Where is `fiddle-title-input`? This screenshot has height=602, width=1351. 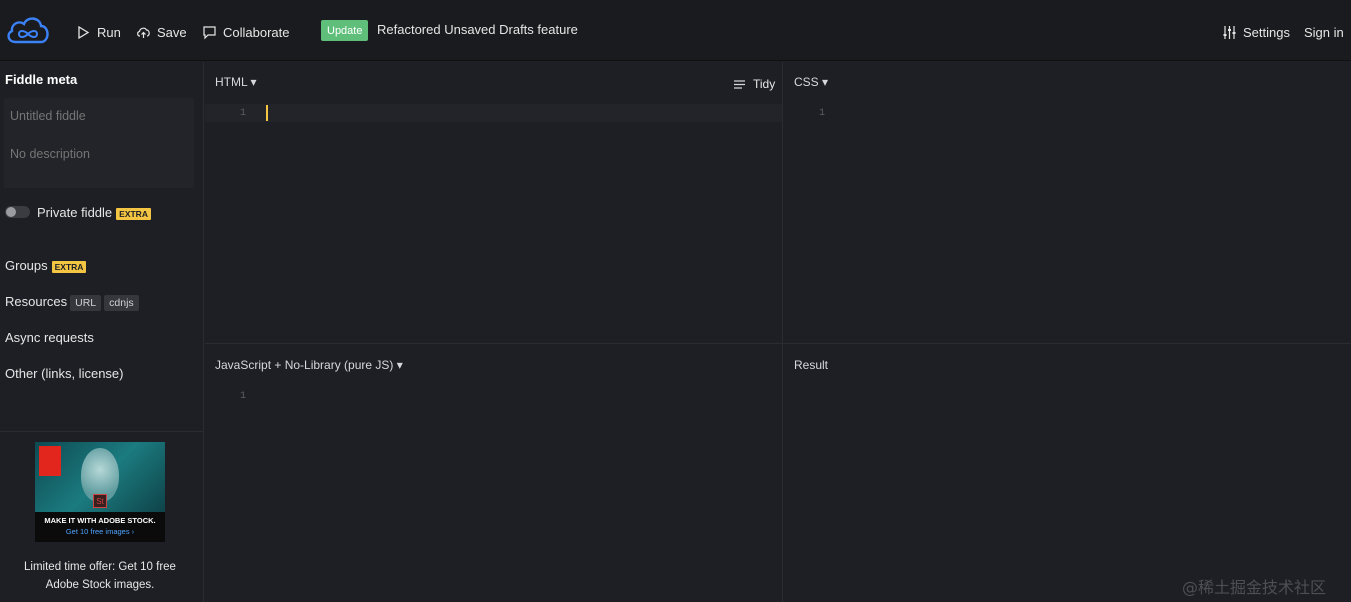
fiddle-title-input is located at coordinates (100, 116).